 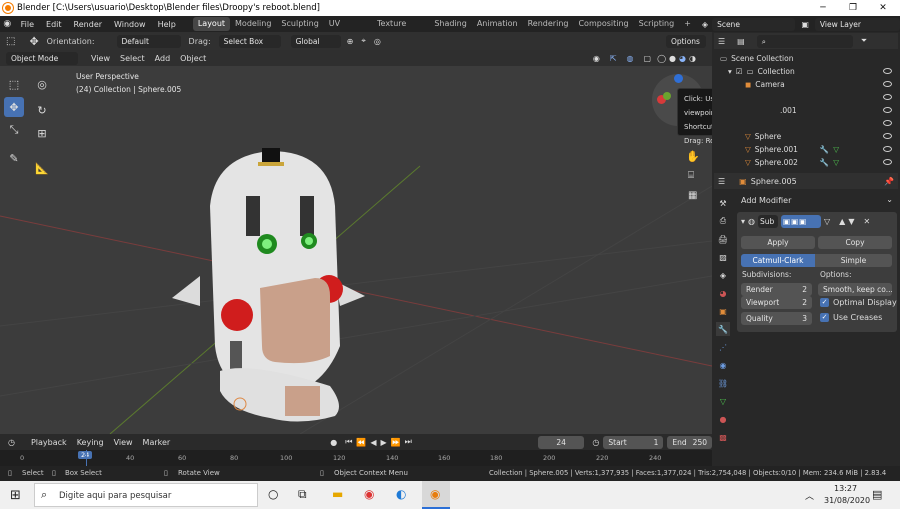 I want to click on clock-time: 13:27, so click(x=845, y=488).